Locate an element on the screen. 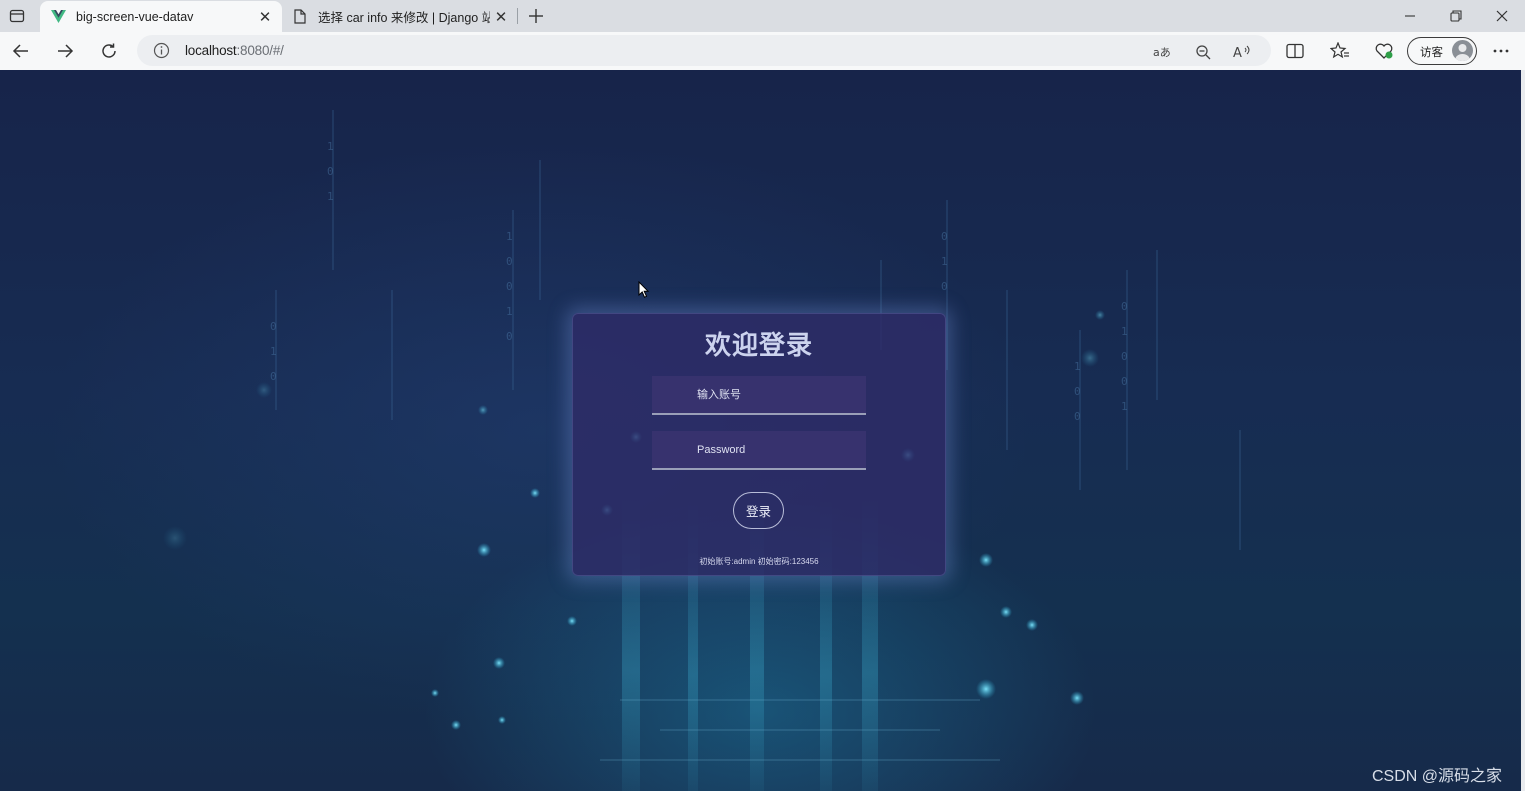 The width and height of the screenshot is (1525, 791). translate-icon: aあ is located at coordinates (1162, 52).